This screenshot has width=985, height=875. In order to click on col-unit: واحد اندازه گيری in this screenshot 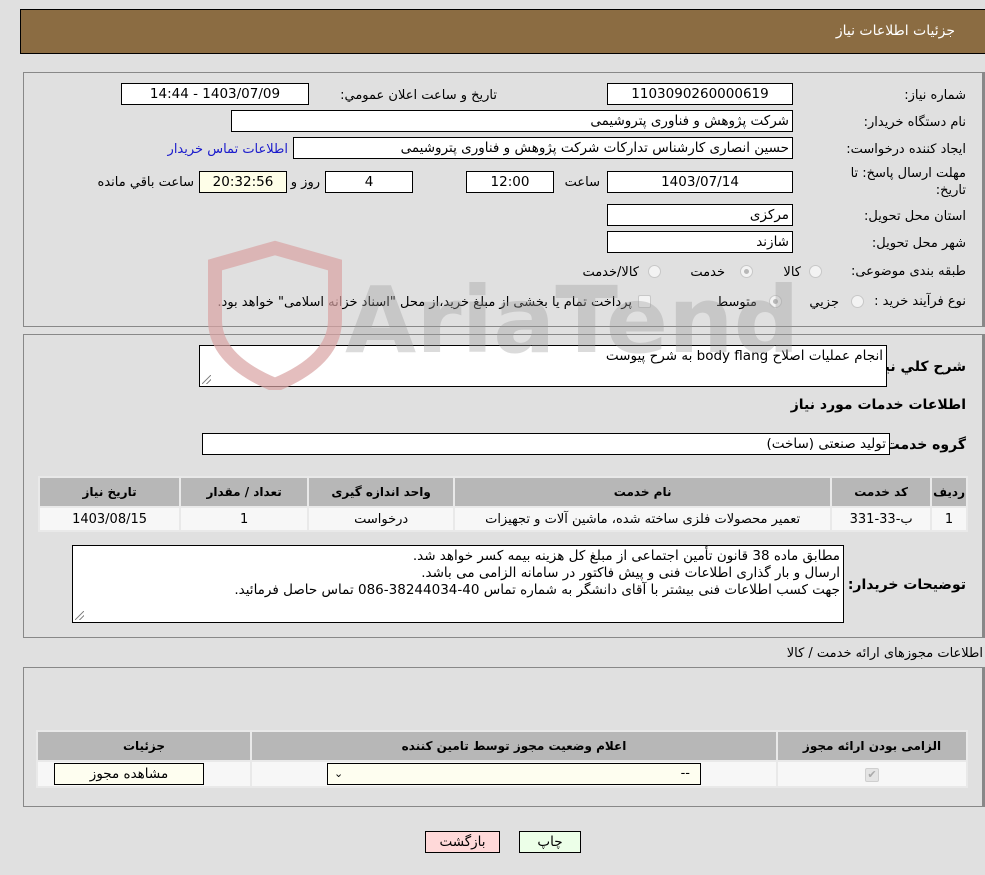, I will do `click(381, 492)`.